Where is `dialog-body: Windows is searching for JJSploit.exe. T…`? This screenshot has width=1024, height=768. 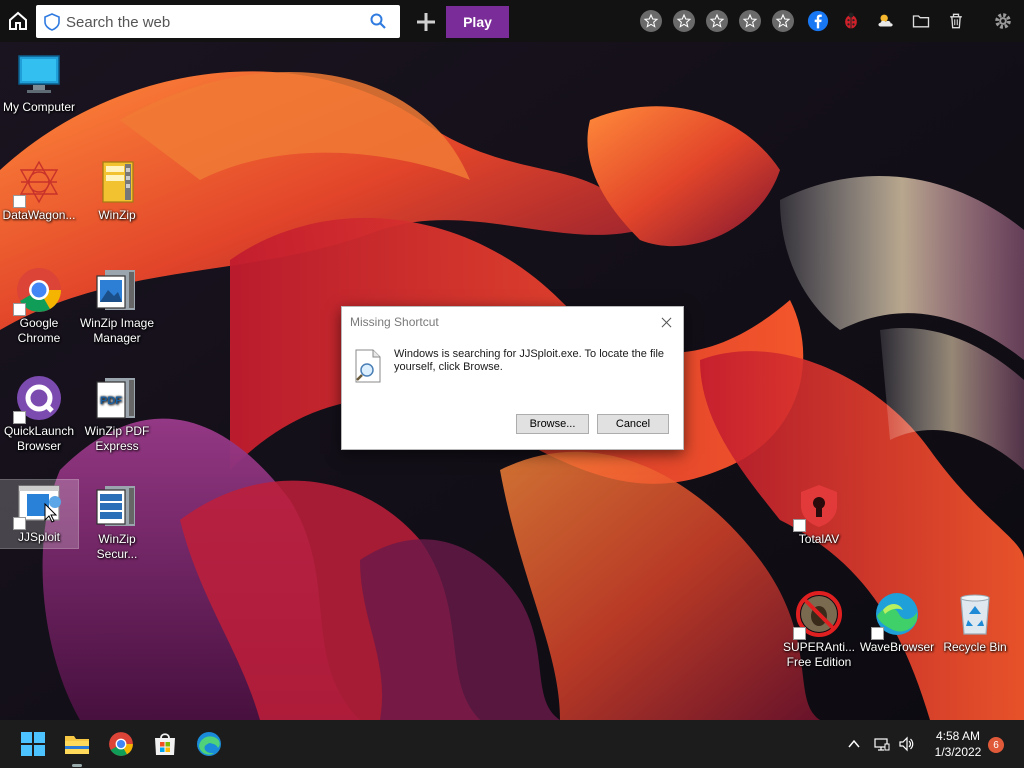
dialog-body: Windows is searching for JJSploit.exe. T… is located at coordinates (512, 393).